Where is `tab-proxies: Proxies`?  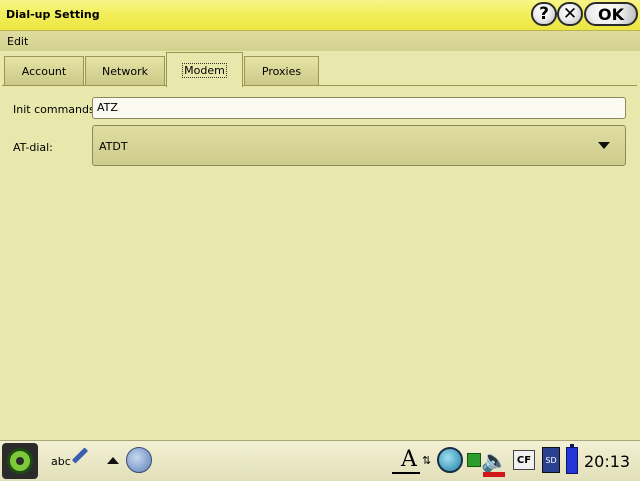
tab-proxies: Proxies is located at coordinates (281, 70).